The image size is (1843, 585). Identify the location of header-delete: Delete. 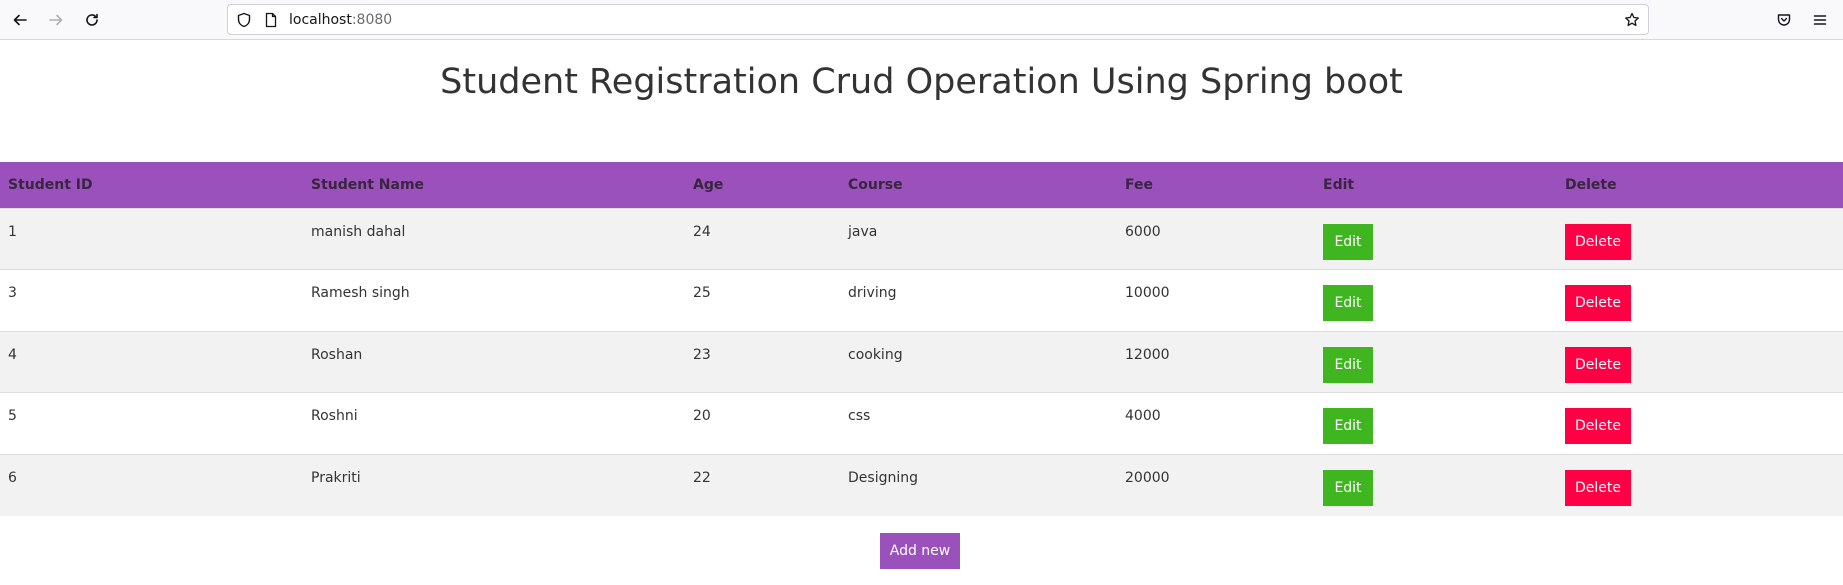
(1700, 185).